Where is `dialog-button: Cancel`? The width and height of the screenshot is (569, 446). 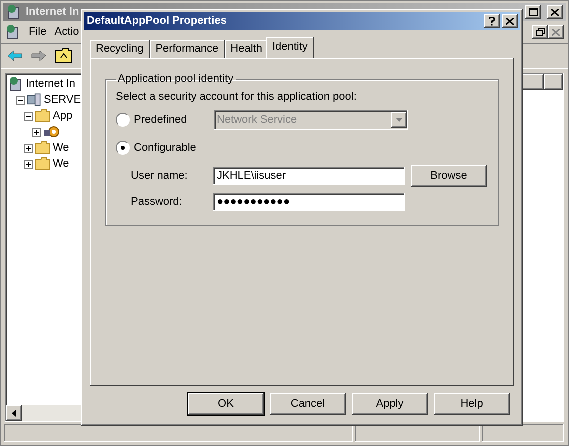
dialog-button: Cancel is located at coordinates (308, 404).